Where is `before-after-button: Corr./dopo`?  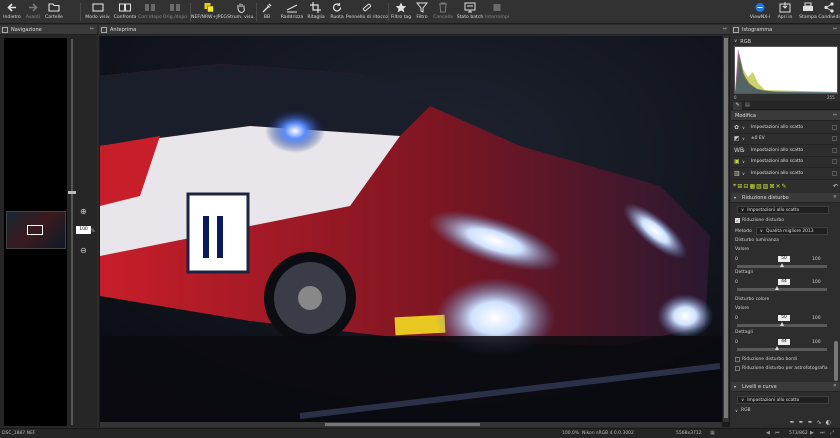
before-after-button: Corr./dopo is located at coordinates (150, 12).